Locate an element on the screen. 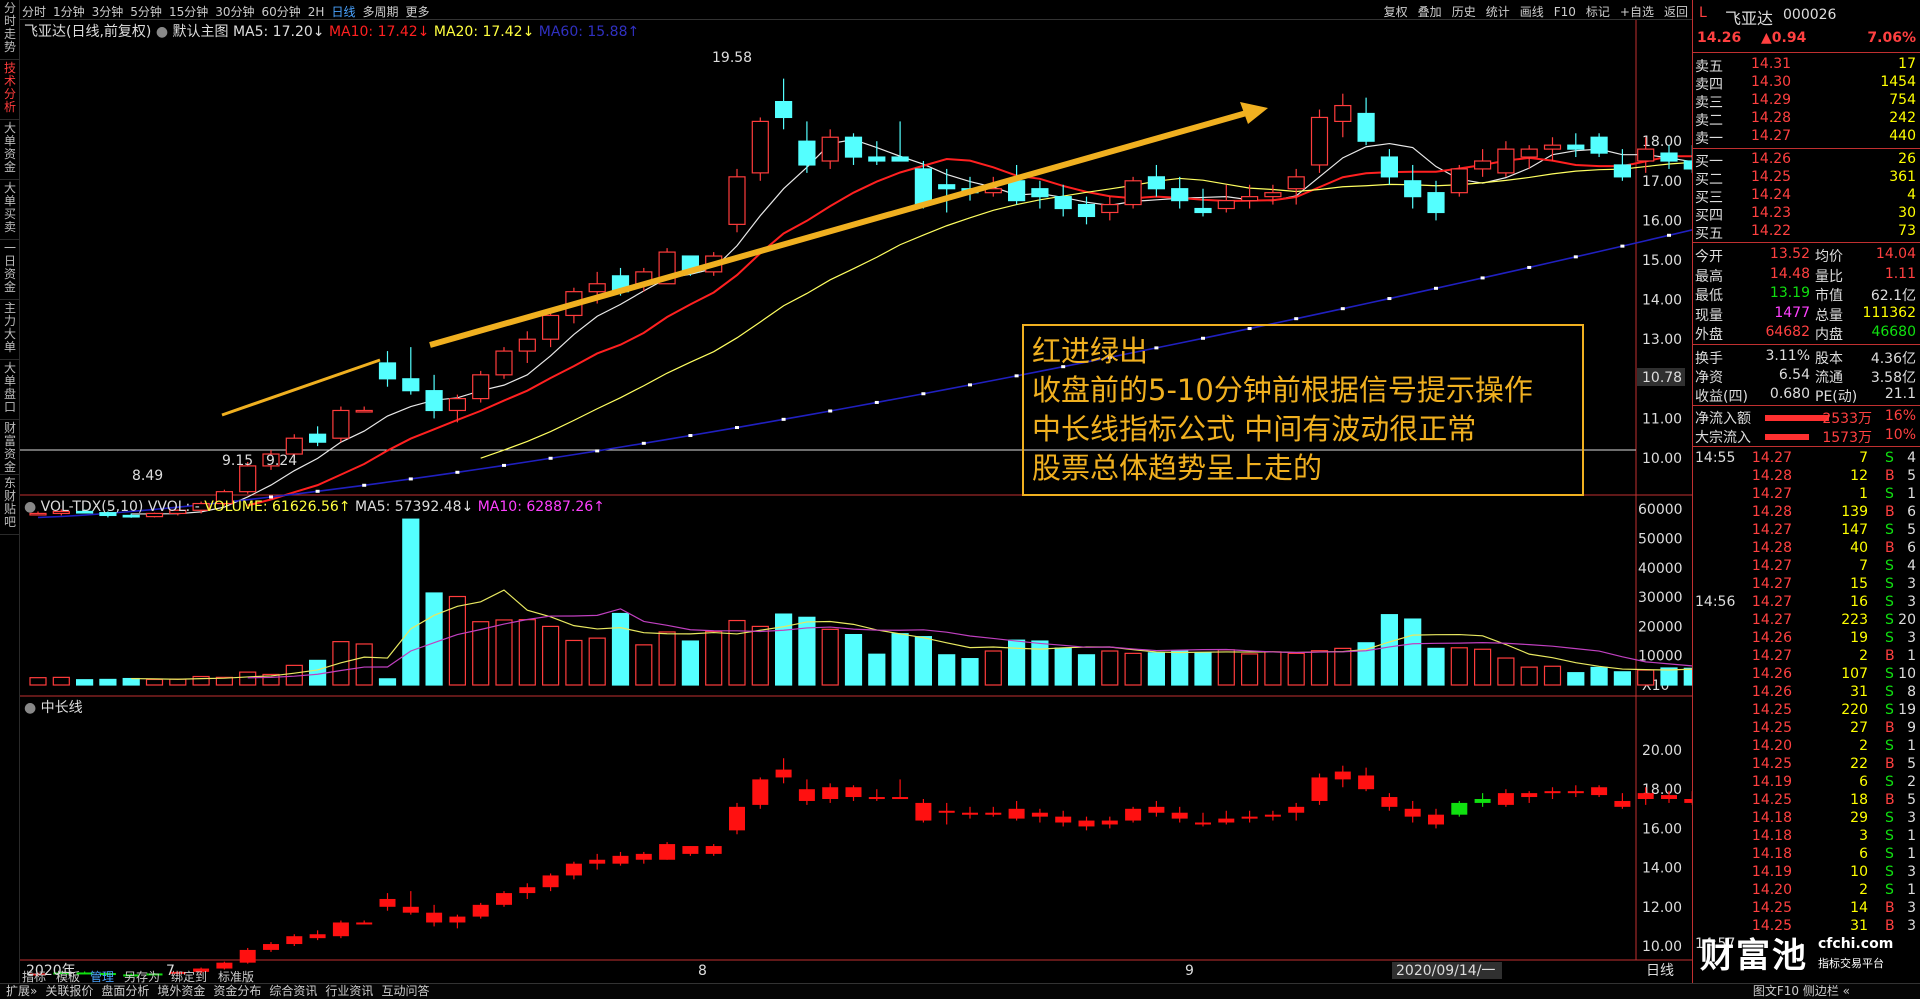  ask-label: 卖五 is located at coordinates (1709, 67).